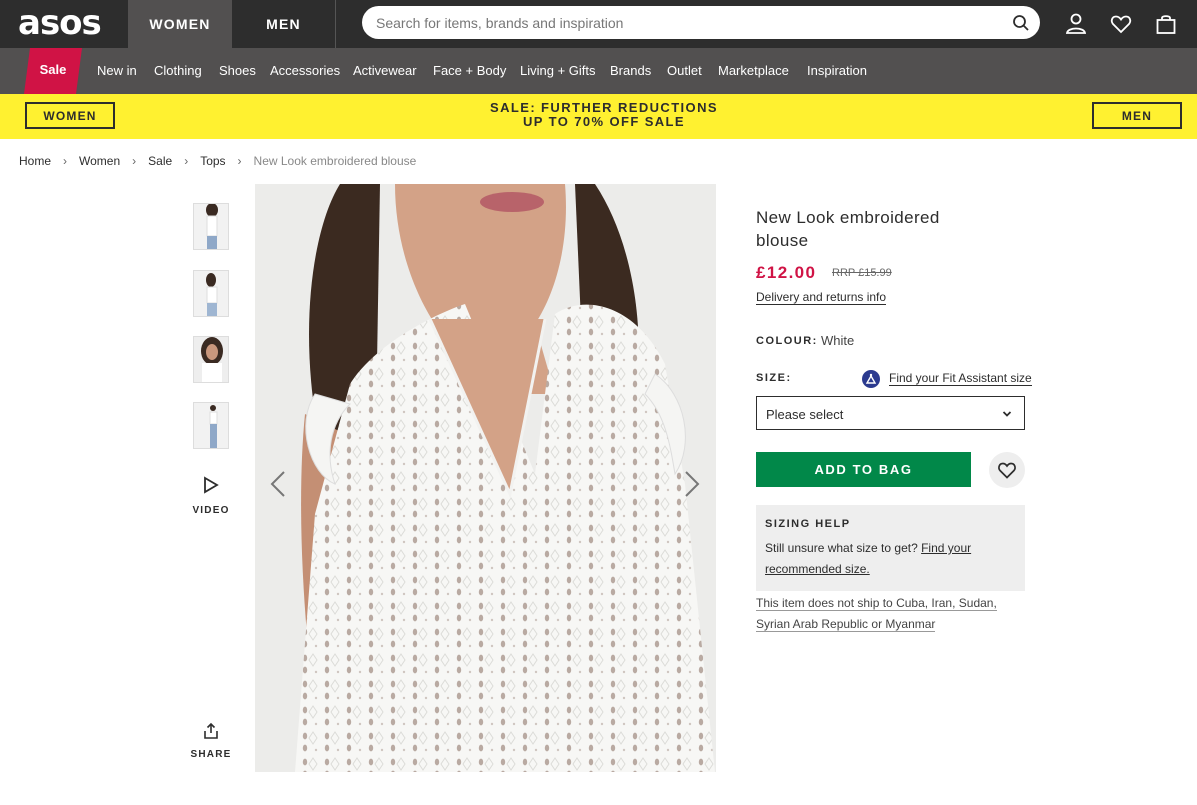 Image resolution: width=1197 pixels, height=805 pixels. I want to click on fit-assistant-link: Find your Fit Assistant size, so click(960, 378).